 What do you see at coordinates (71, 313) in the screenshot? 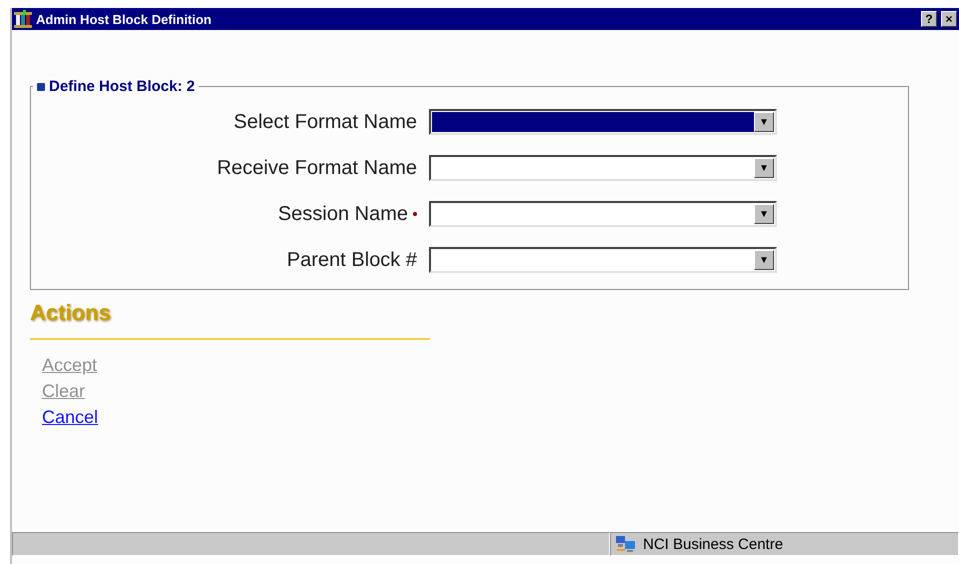
I see `section-heading: Actions` at bounding box center [71, 313].